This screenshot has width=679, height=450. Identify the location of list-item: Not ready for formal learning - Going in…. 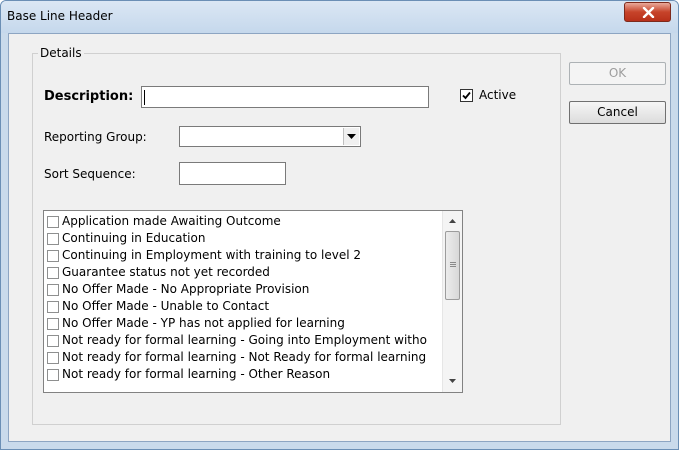
(237, 340).